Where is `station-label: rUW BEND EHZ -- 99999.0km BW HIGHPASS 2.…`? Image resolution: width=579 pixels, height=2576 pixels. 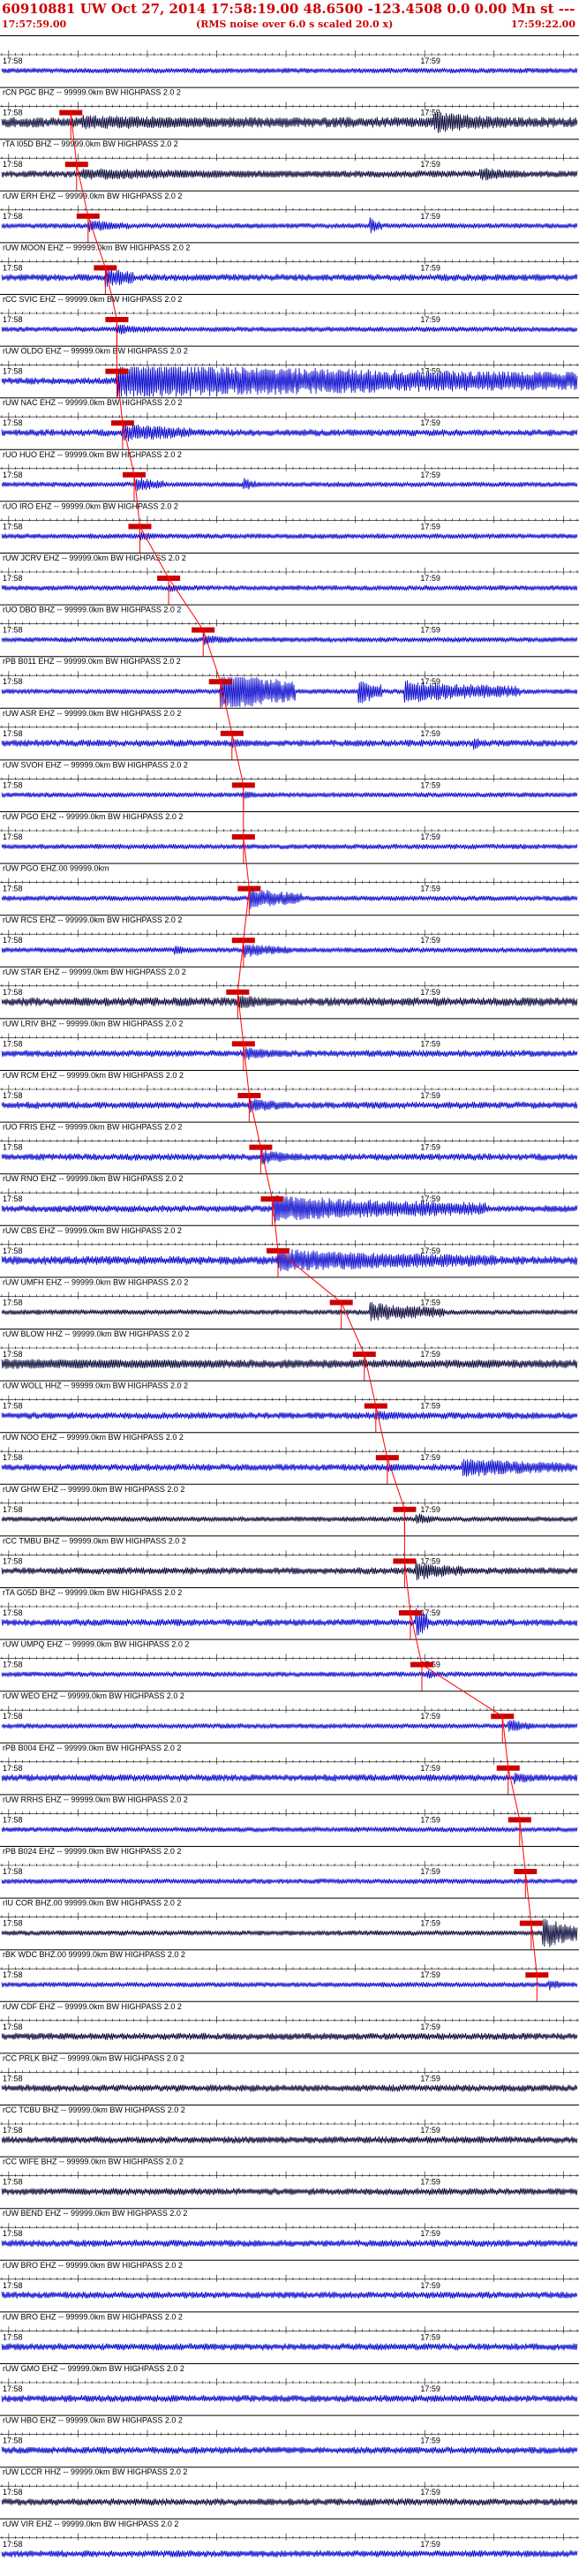 station-label: rUW BEND EHZ -- 99999.0km BW HIGHPASS 2.… is located at coordinates (95, 2214).